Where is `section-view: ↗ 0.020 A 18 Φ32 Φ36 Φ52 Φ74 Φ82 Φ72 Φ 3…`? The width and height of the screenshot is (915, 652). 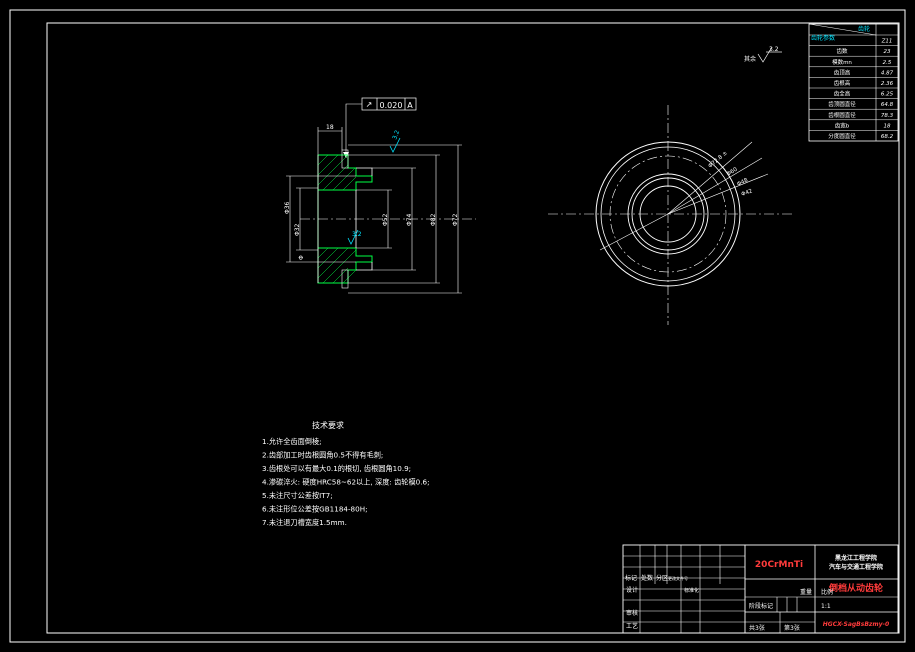
section-view: ↗ 0.020 A 18 Φ32 Φ36 Φ52 Φ74 Φ82 Φ72 Φ 3… is located at coordinates (380, 195).